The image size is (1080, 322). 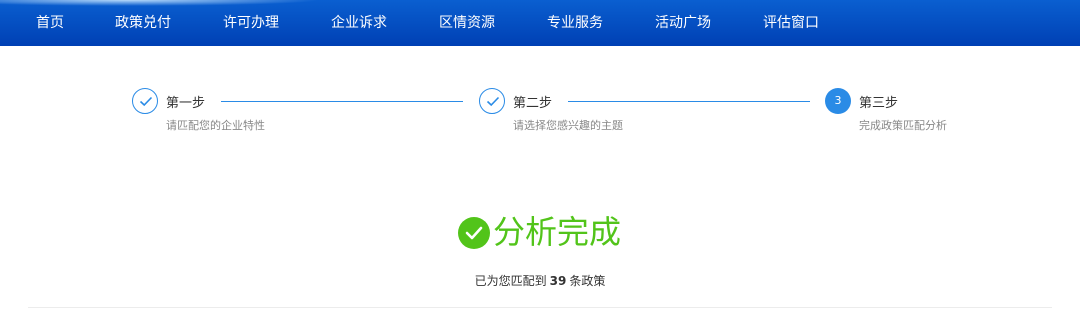 What do you see at coordinates (879, 103) in the screenshot?
I see `step-3-title: 第三步` at bounding box center [879, 103].